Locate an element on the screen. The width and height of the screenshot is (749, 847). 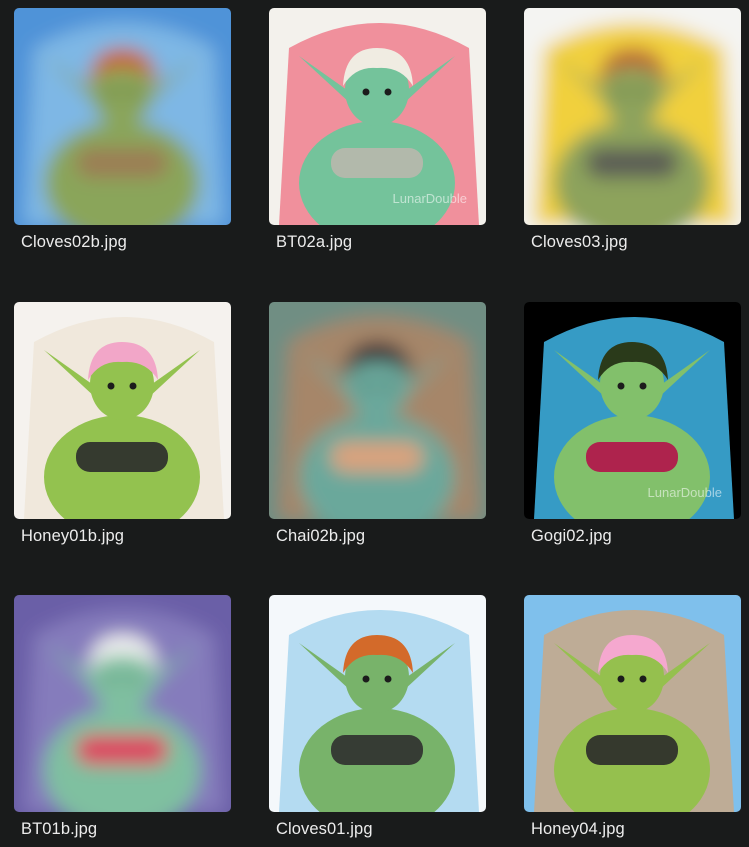
file-tile: Honey04.jpg is located at coordinates (632, 716).